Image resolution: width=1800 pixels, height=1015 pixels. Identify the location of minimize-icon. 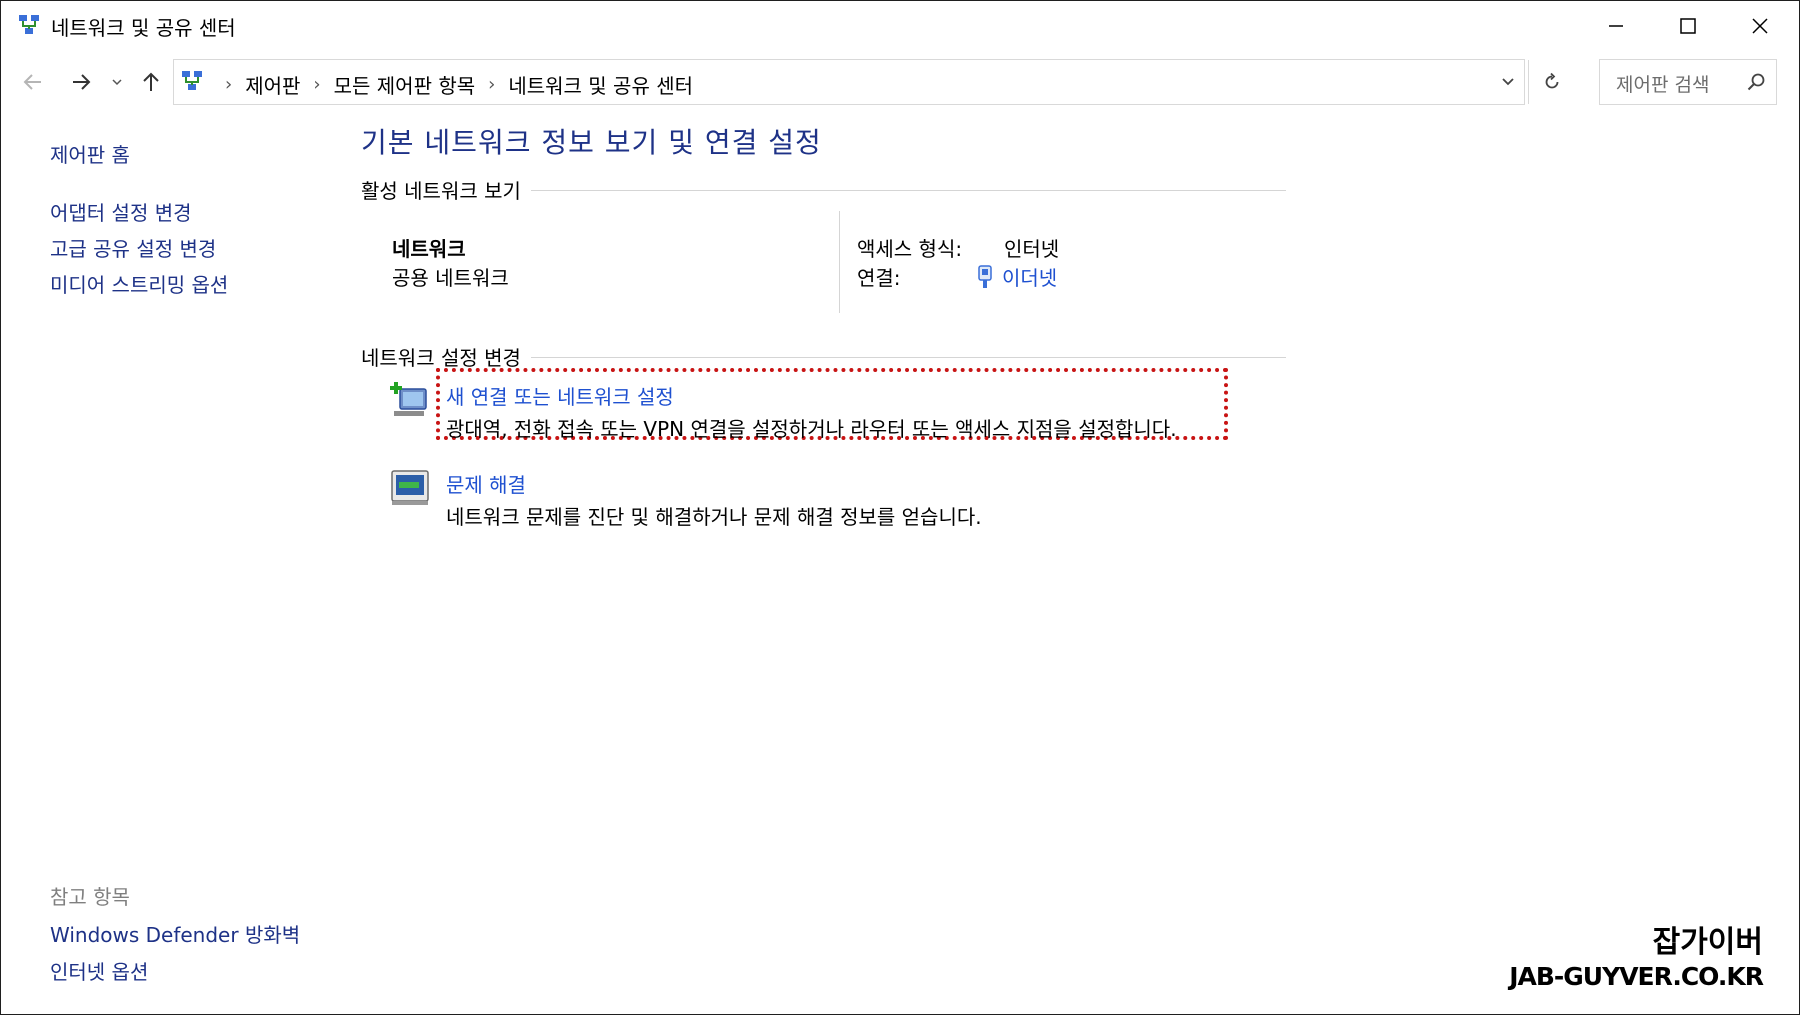
(1616, 26).